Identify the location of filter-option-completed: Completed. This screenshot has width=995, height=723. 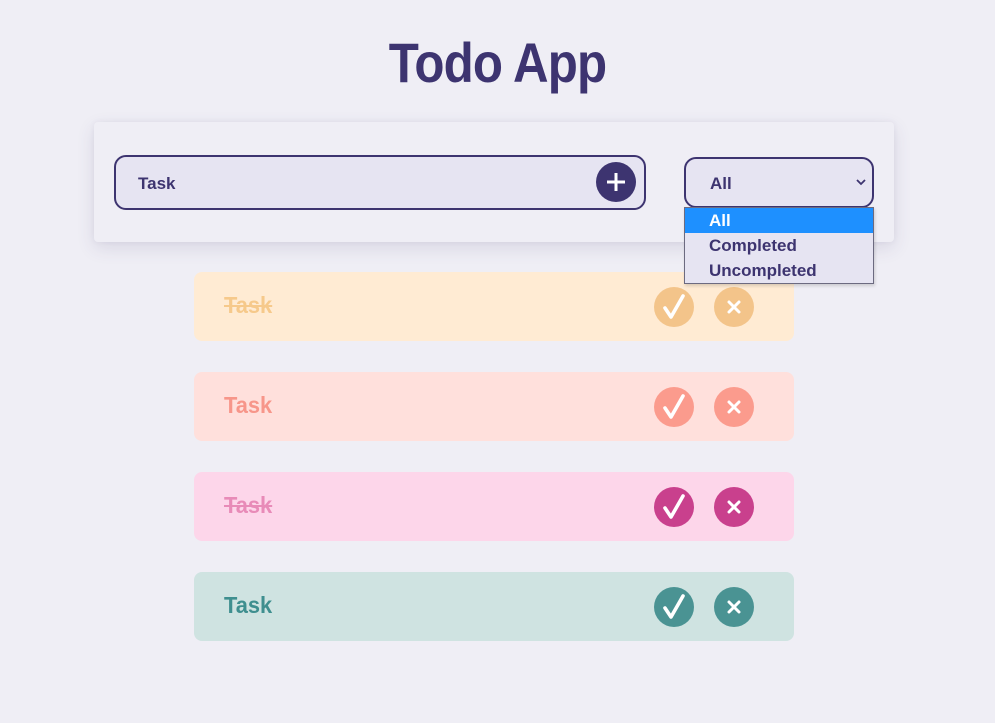
(779, 245).